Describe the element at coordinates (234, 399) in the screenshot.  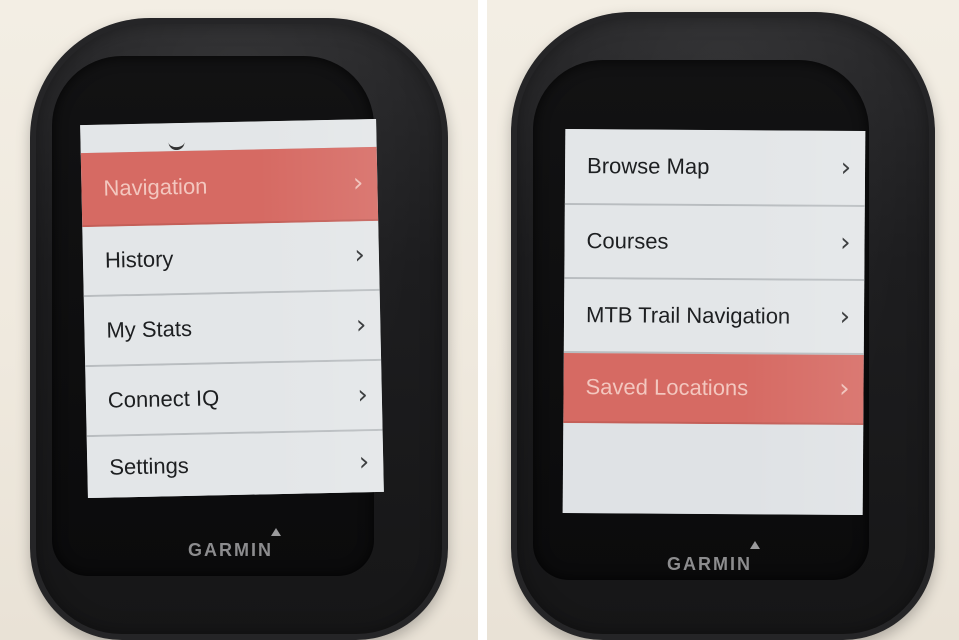
I see `menu-item-connect-iq: Connect IQ ›` at that location.